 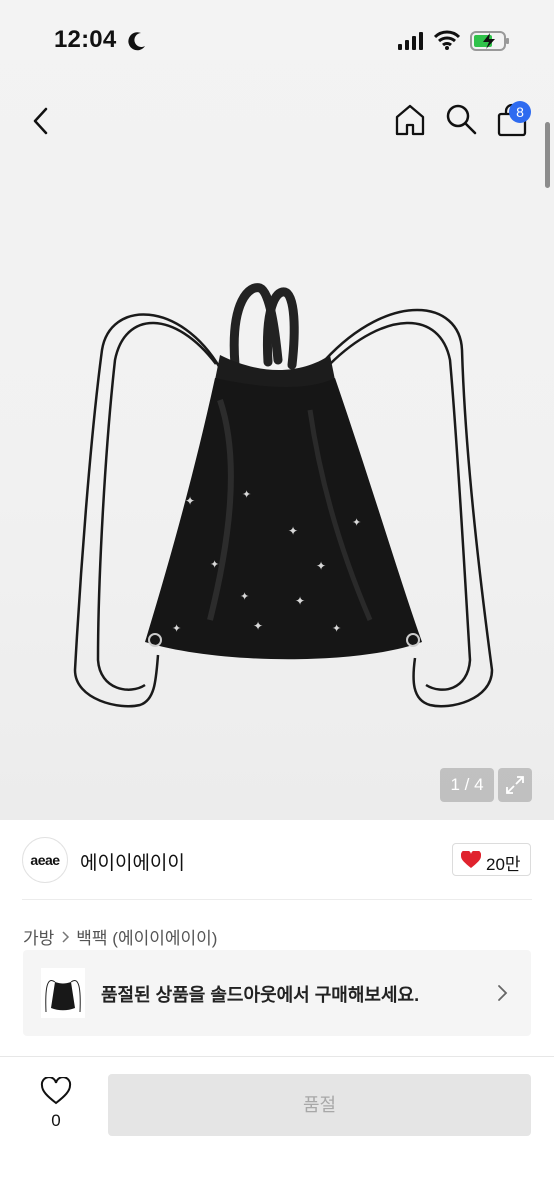 I want to click on banner-text: 품절된 상품을 솔드아웃에서 구매해보세요., so click(x=260, y=995).